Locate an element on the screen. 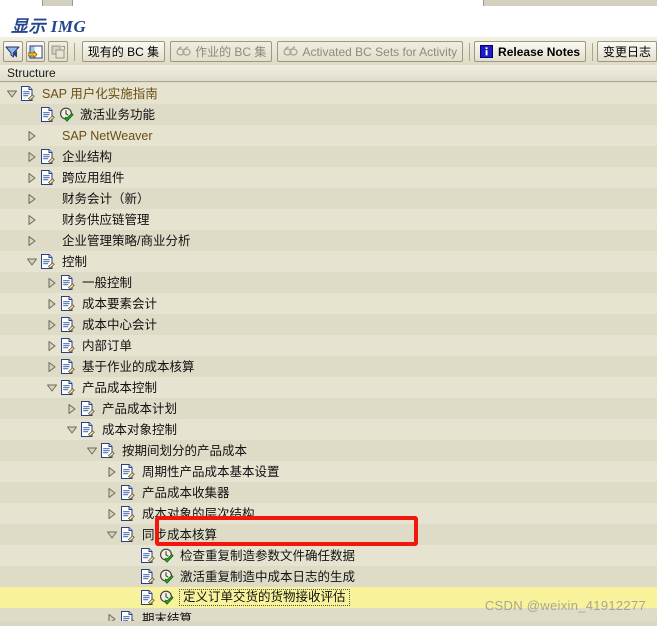 This screenshot has height=626, width=657. tree-row: 财务会计（新） is located at coordinates (328, 198).